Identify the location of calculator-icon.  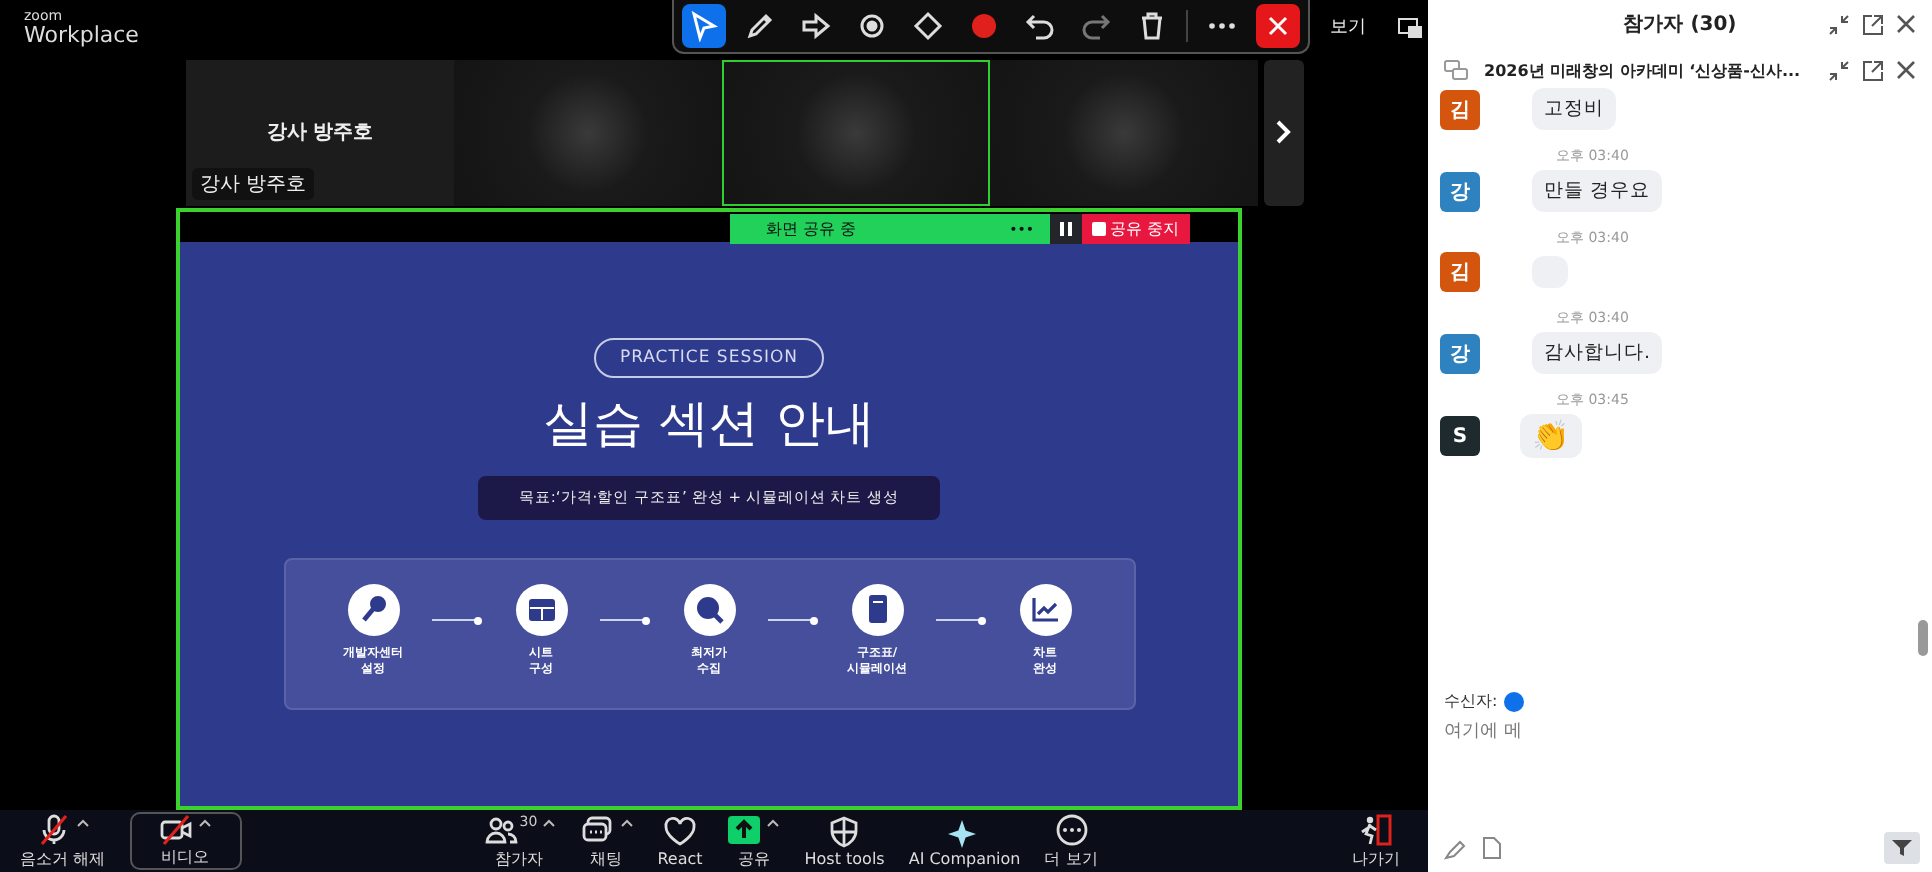
(877, 610).